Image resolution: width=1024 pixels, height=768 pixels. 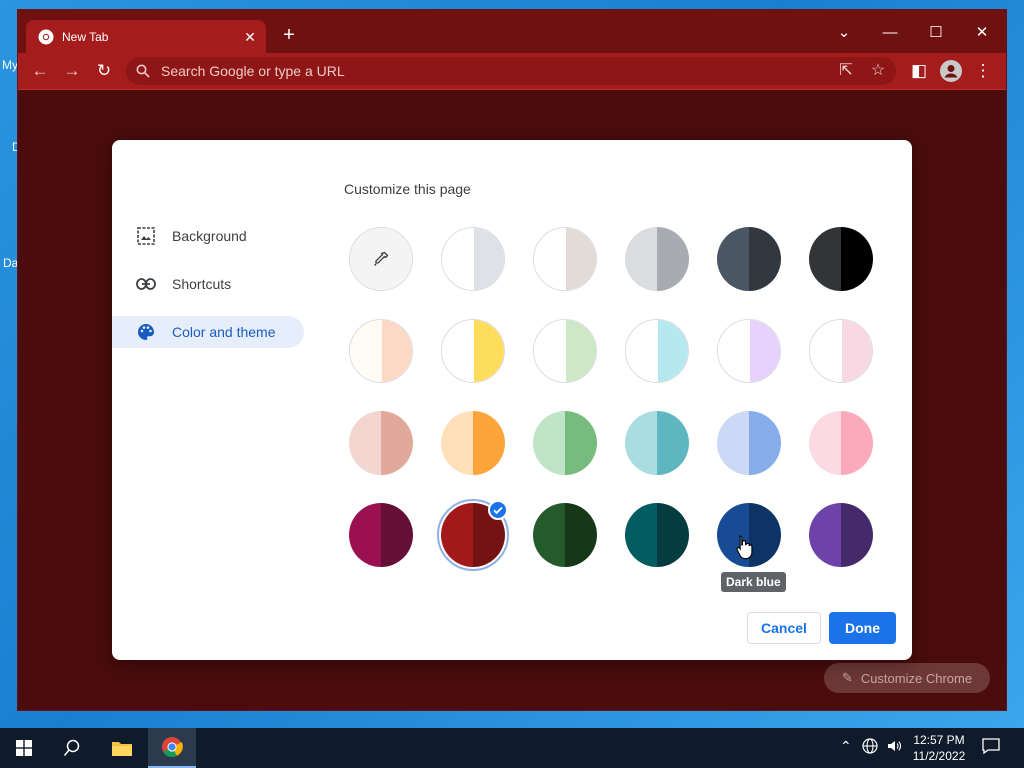 I want to click on maximize-button: ☐, so click(x=936, y=33).